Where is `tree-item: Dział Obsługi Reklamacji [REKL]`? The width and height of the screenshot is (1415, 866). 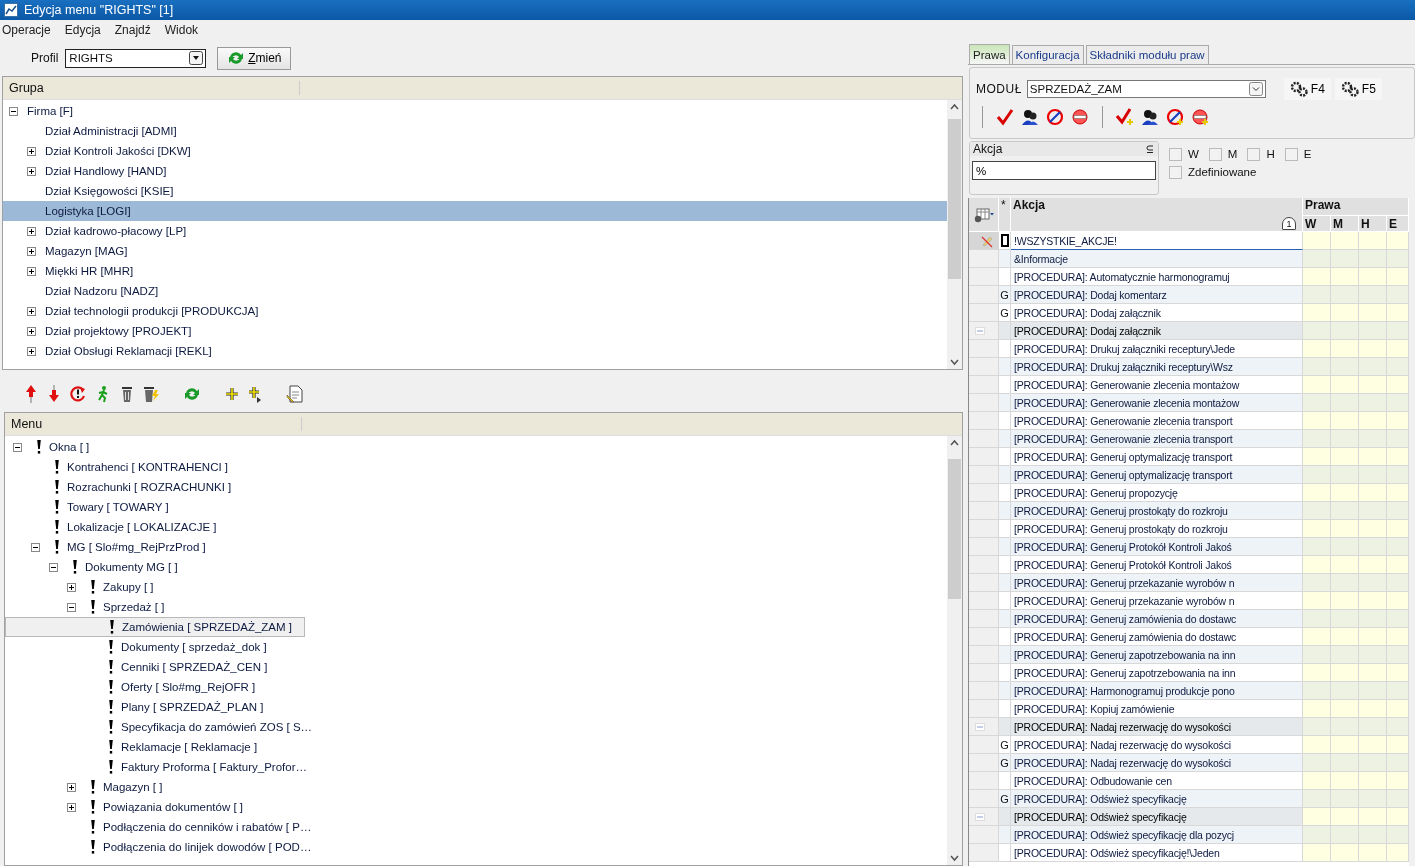
tree-item: Dział Obsługi Reklamacji [REKL] is located at coordinates (475, 351).